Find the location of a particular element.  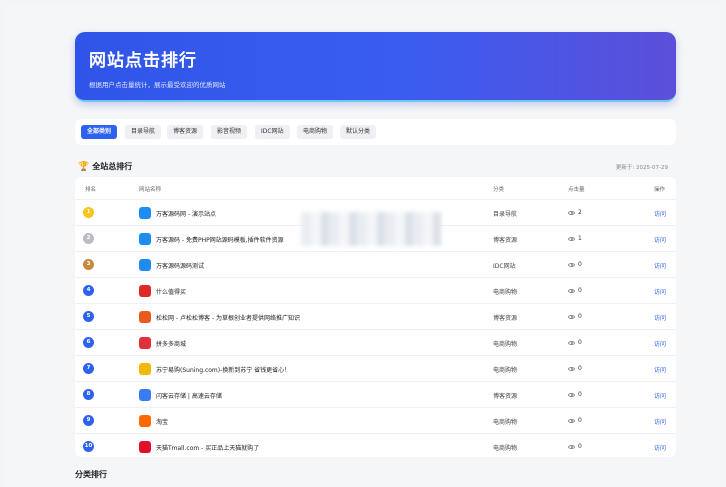

rank-badge: 5 is located at coordinates (88, 316).